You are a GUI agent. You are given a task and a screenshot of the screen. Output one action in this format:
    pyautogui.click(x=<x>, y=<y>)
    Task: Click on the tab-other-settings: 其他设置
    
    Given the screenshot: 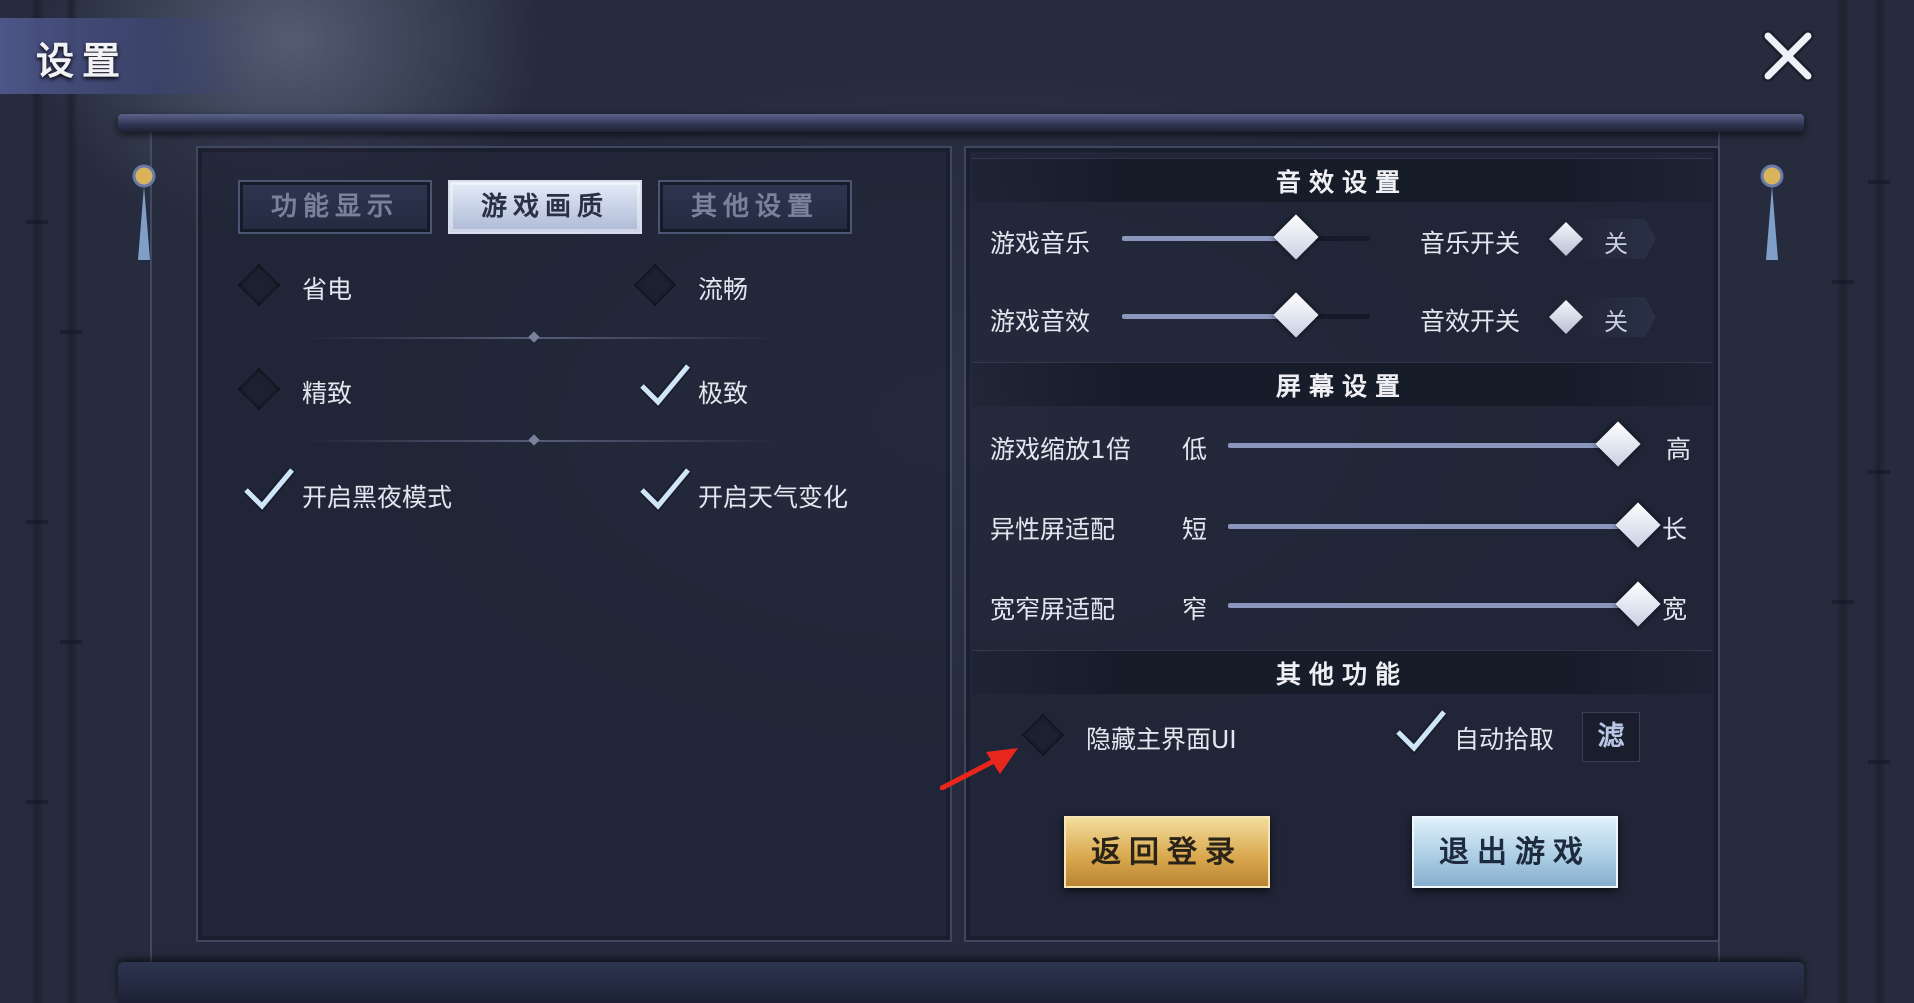 What is the action you would take?
    pyautogui.click(x=755, y=207)
    